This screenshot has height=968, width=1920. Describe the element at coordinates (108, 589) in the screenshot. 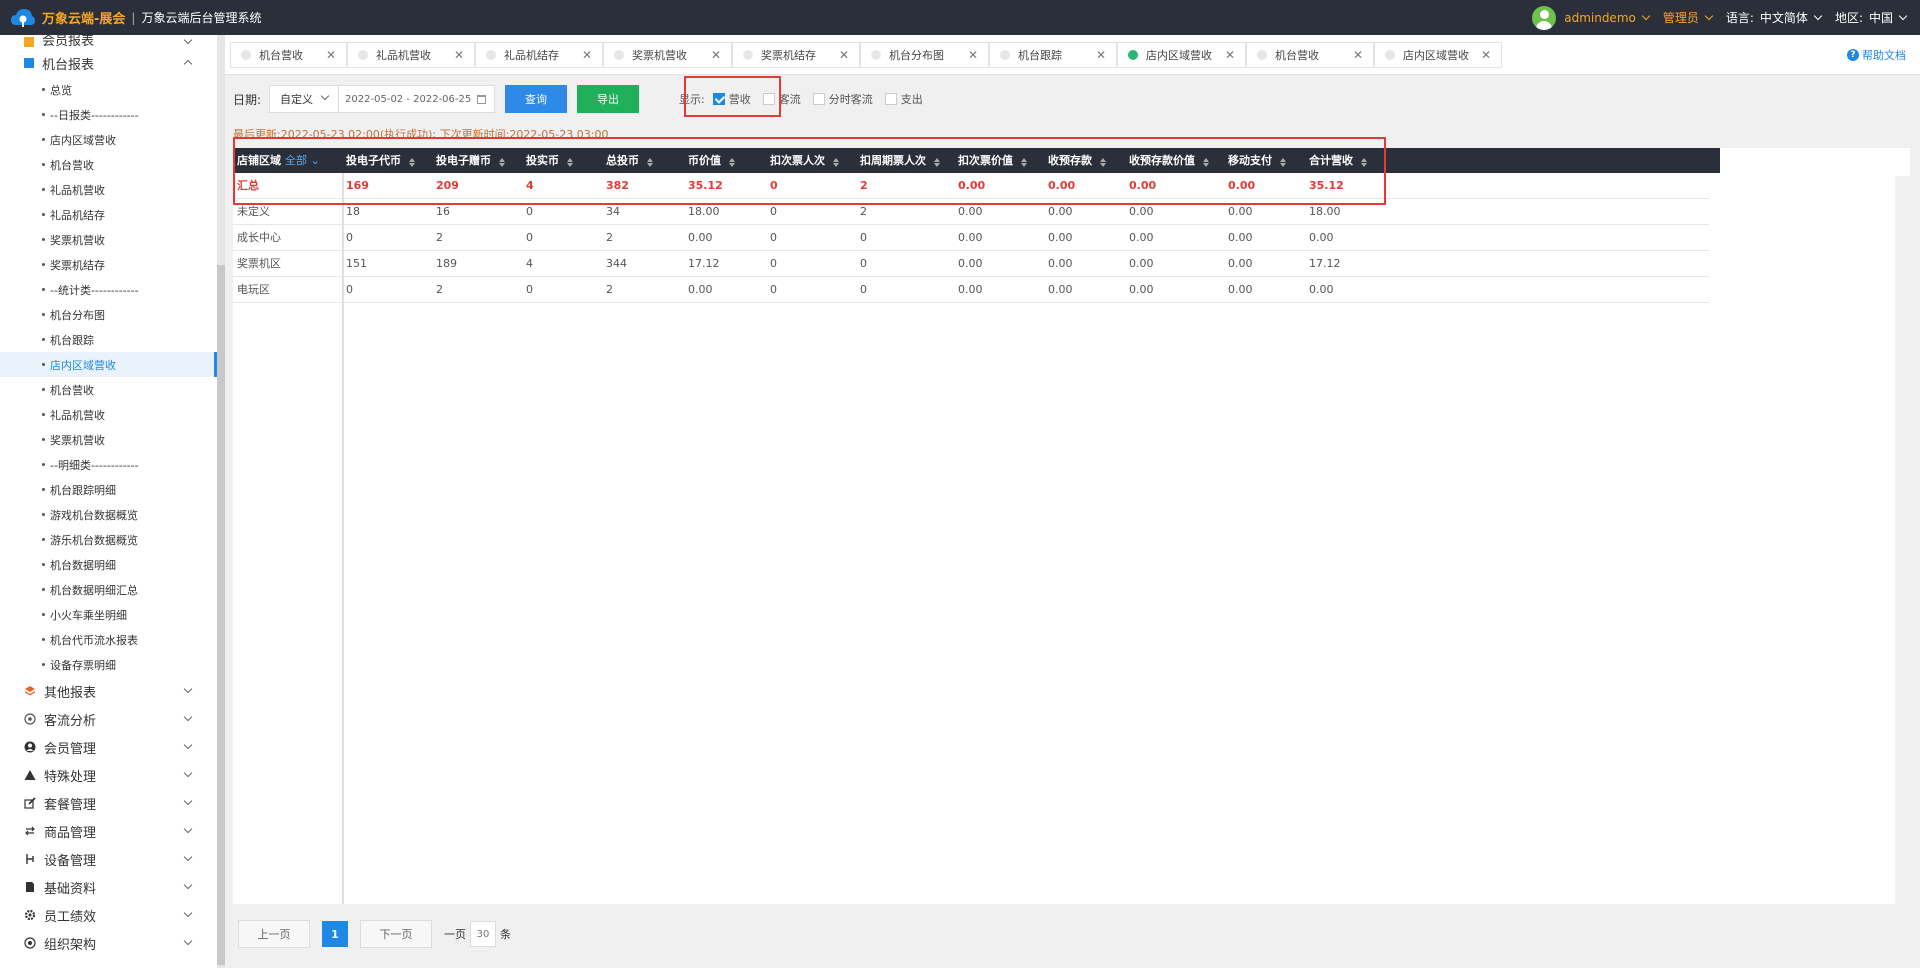

I see `sidebar-subitem: 机台数据明细汇总` at that location.